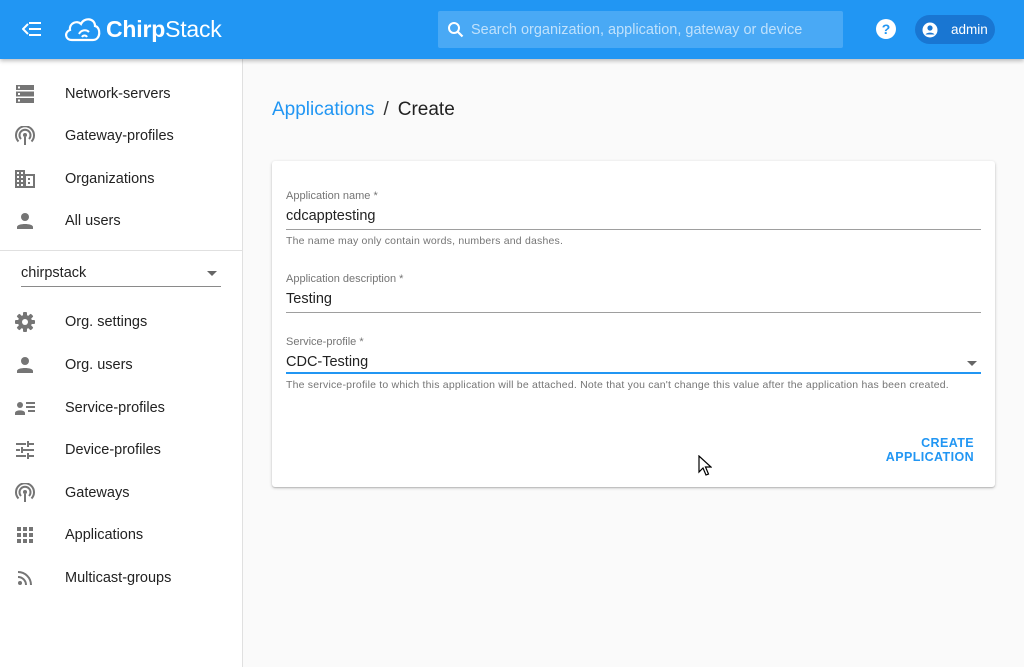 This screenshot has height=667, width=1024. Describe the element at coordinates (121, 250) in the screenshot. I see `sidebar-divider` at that location.